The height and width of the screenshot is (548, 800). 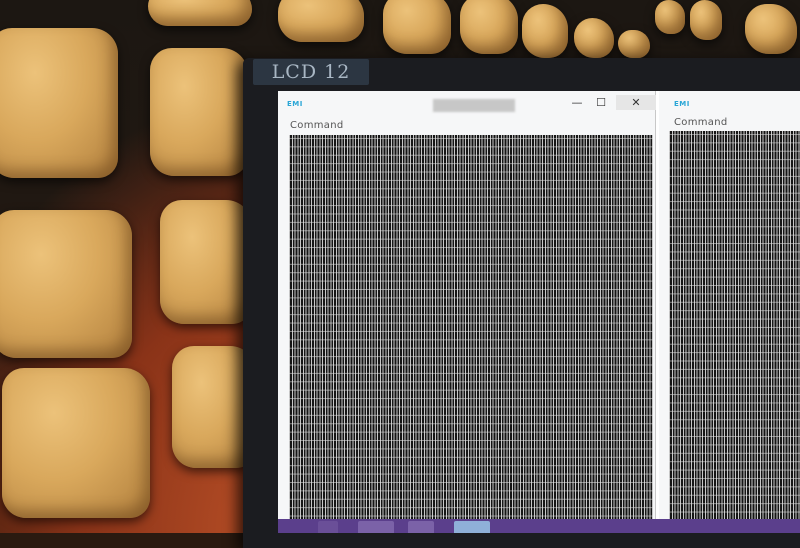 I want to click on maximize-button: ☐, so click(x=601, y=102).